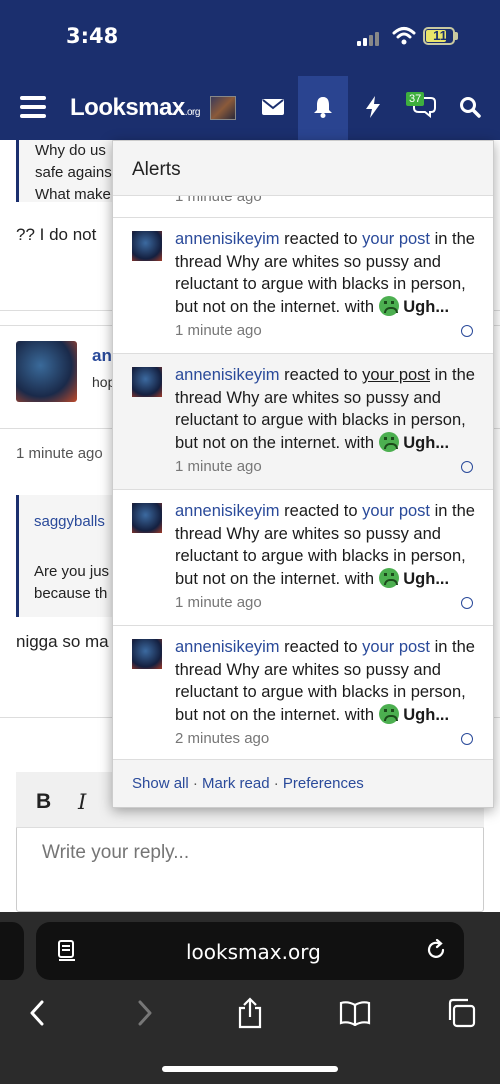 The height and width of the screenshot is (1084, 500). What do you see at coordinates (102, 356) in the screenshot?
I see `post-author-name: an` at bounding box center [102, 356].